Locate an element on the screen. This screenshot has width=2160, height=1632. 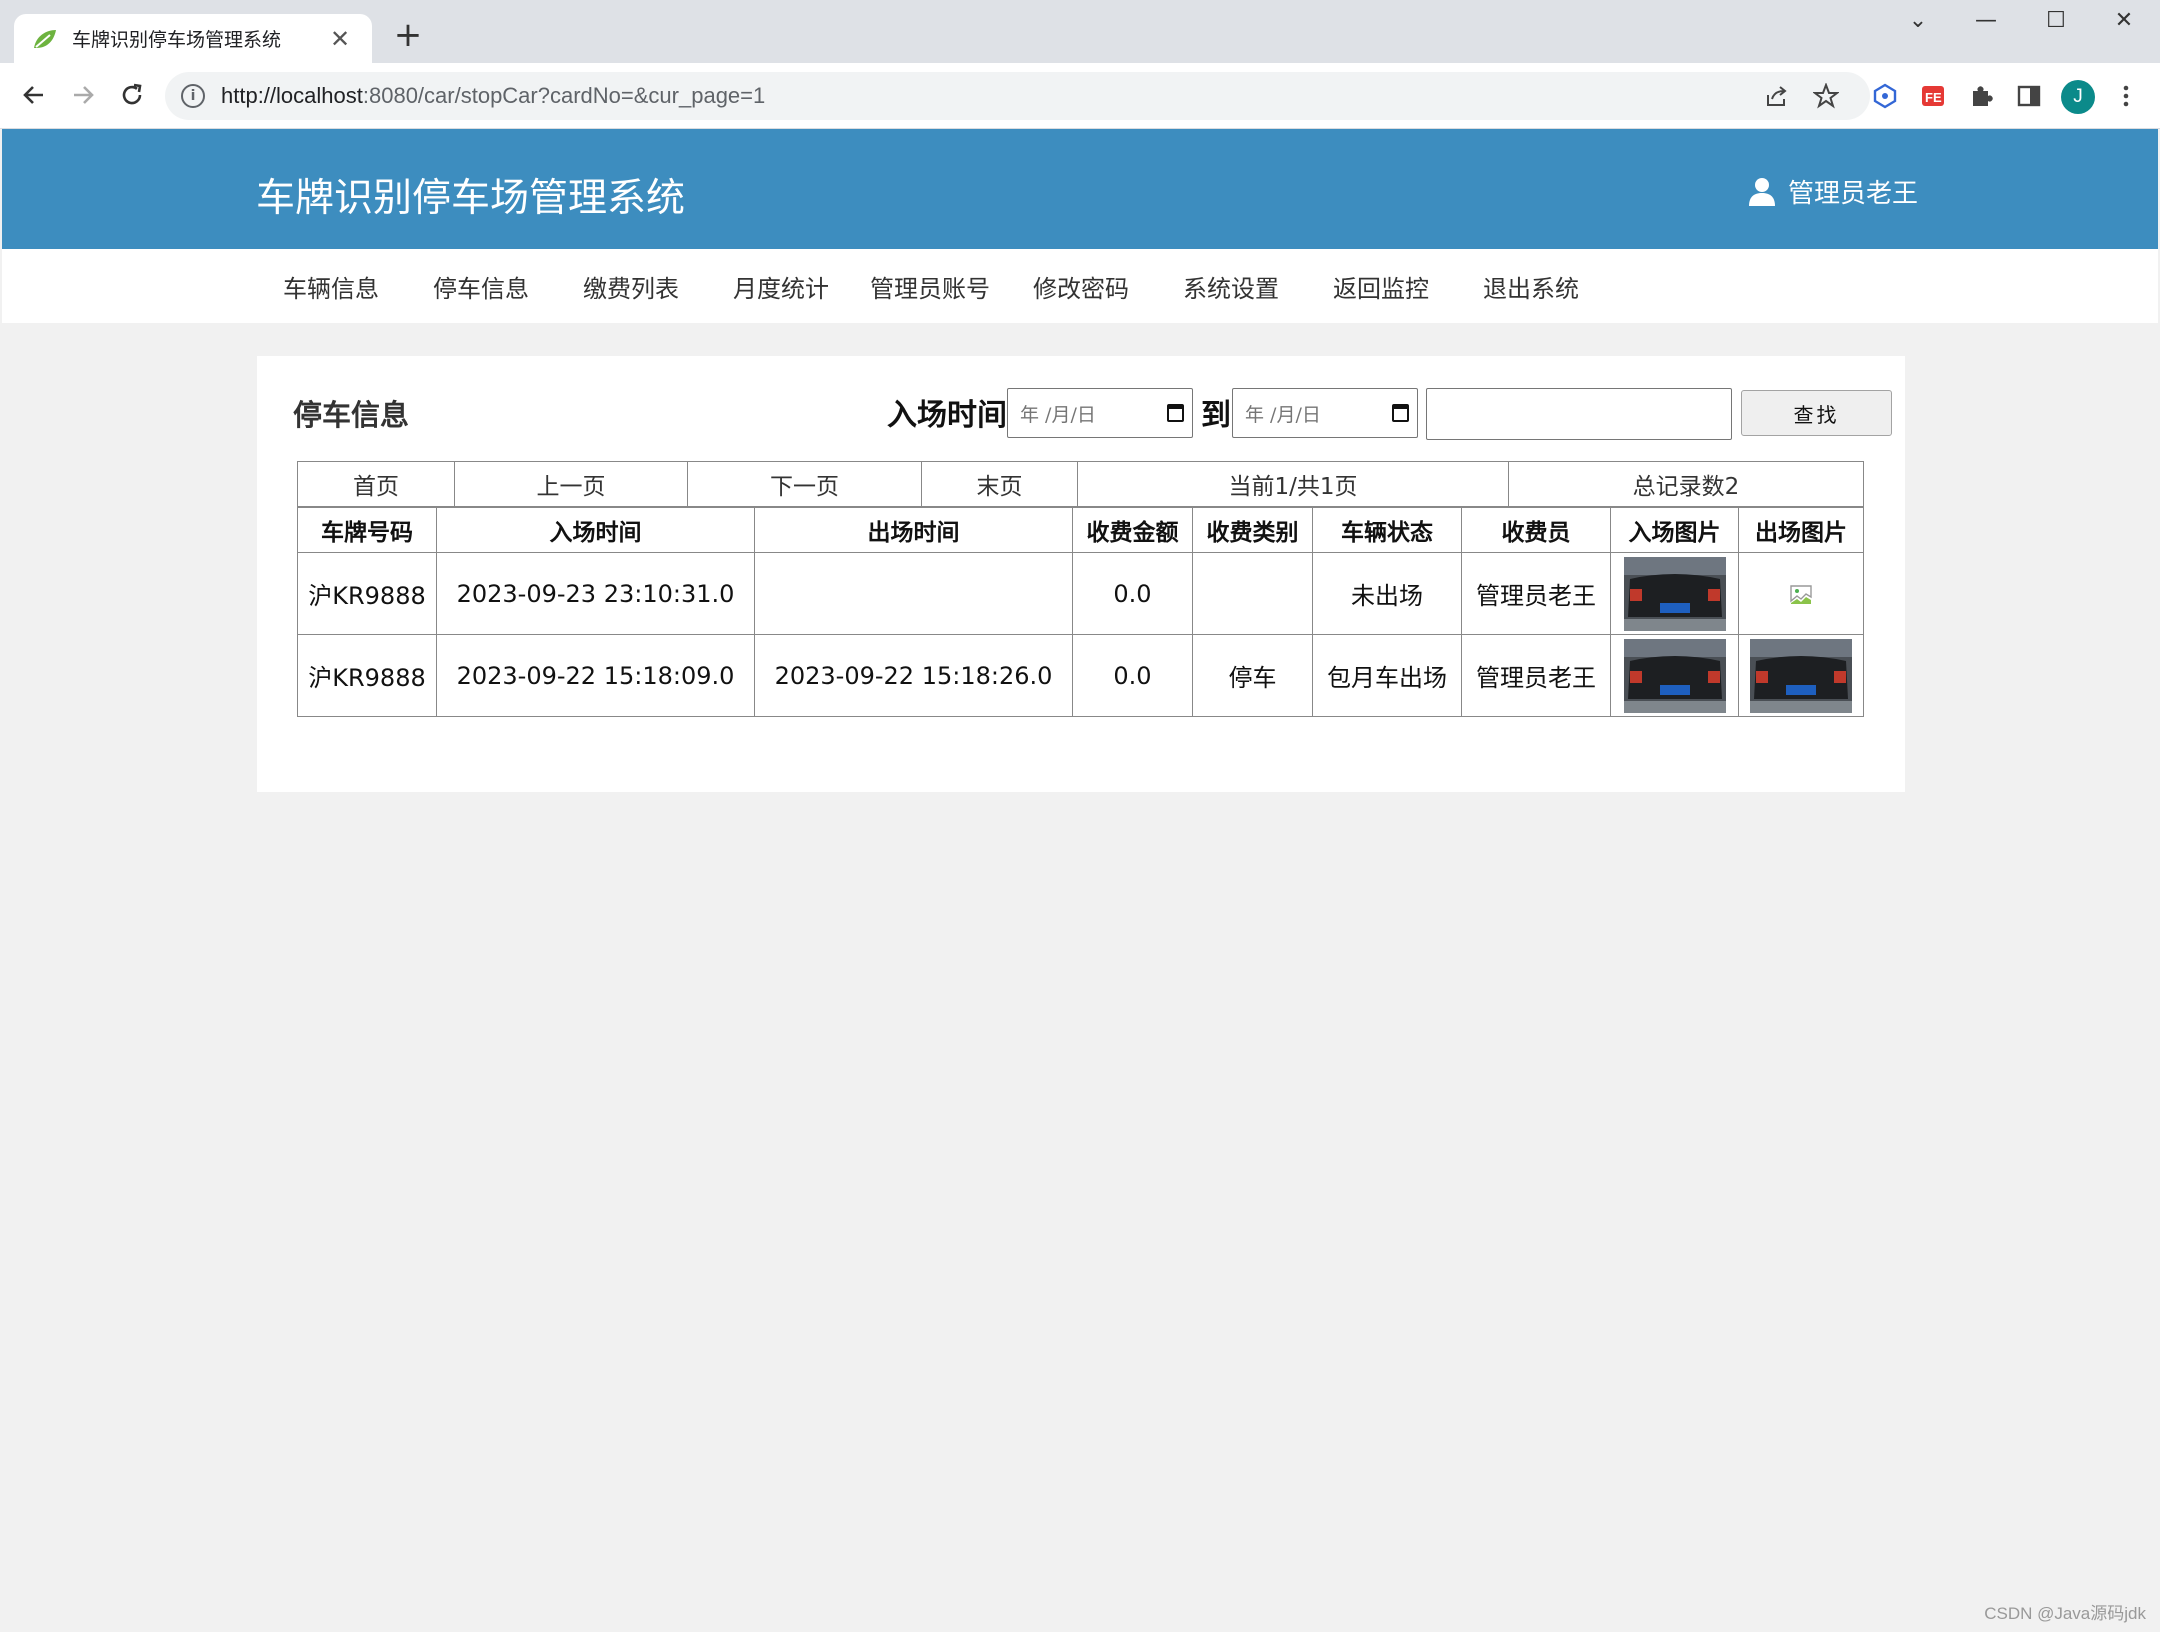
cell-in-time: 2023-09-23 23:10:31.0 is located at coordinates (595, 593).